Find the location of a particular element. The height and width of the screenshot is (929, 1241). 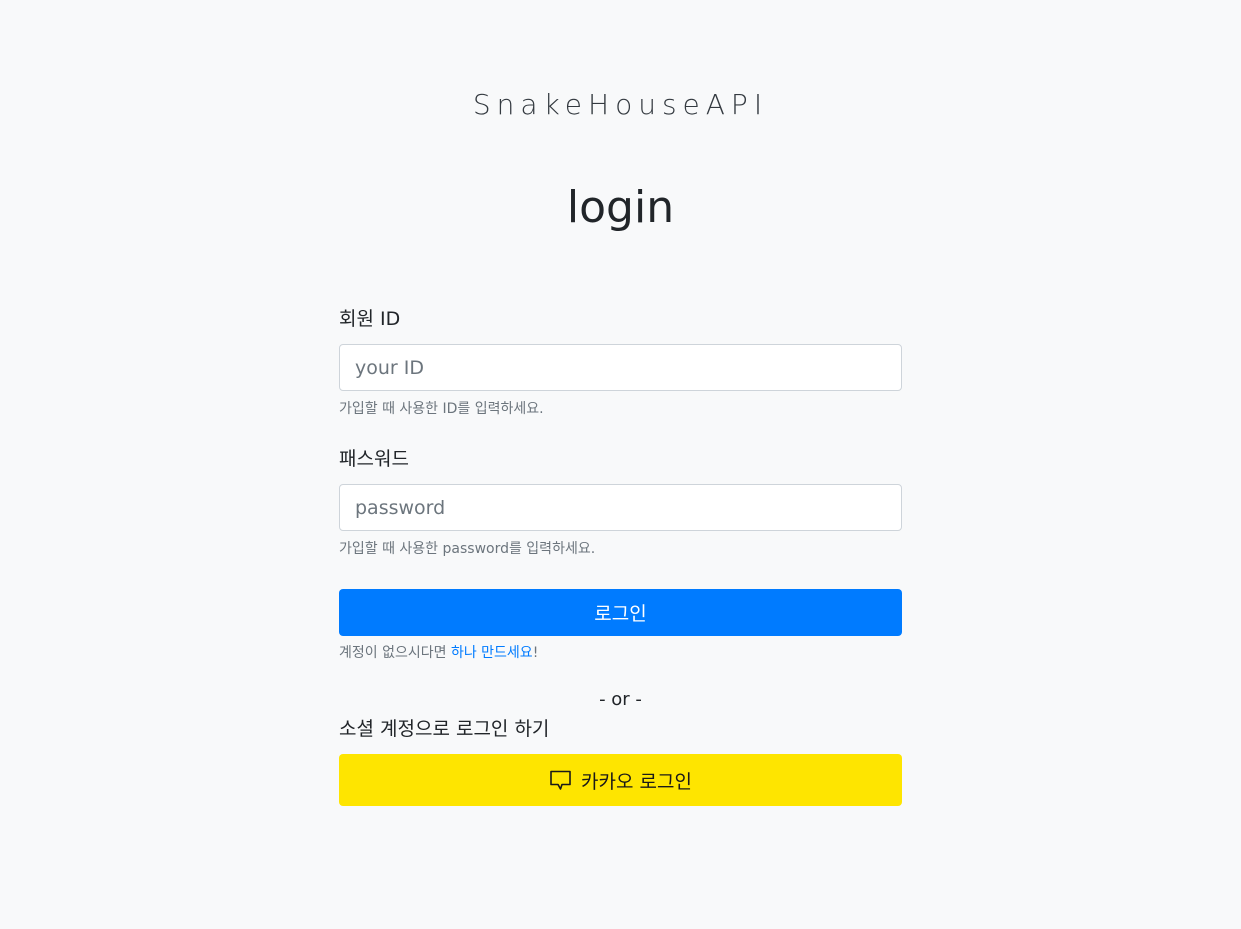

password-label: 패스워드 is located at coordinates (374, 459).